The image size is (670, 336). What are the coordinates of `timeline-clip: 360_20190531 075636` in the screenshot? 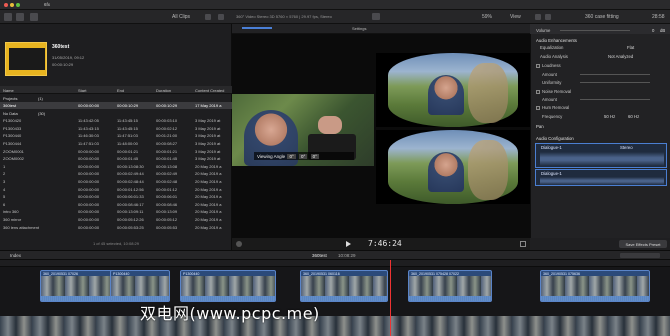 It's located at (595, 286).